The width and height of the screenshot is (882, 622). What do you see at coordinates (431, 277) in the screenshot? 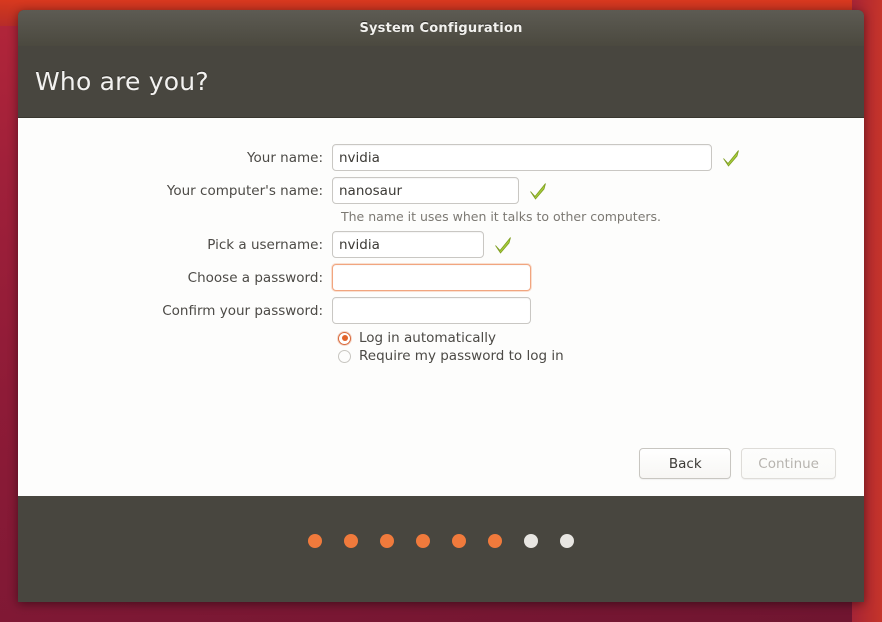
I see `password-input` at bounding box center [431, 277].